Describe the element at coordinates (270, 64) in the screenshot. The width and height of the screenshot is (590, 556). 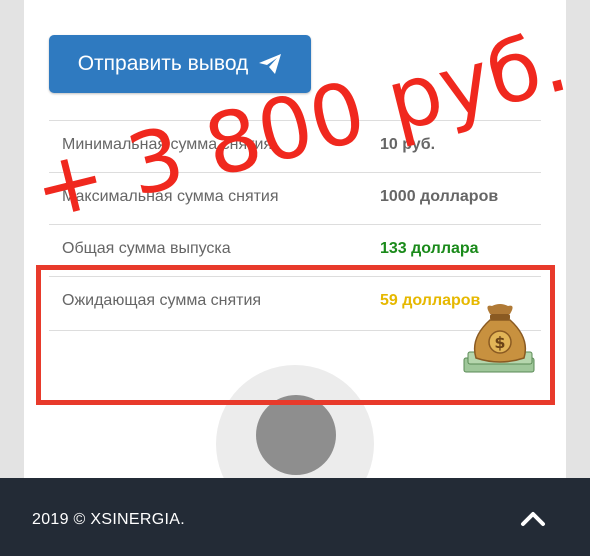
I see `paper-plane-icon` at that location.